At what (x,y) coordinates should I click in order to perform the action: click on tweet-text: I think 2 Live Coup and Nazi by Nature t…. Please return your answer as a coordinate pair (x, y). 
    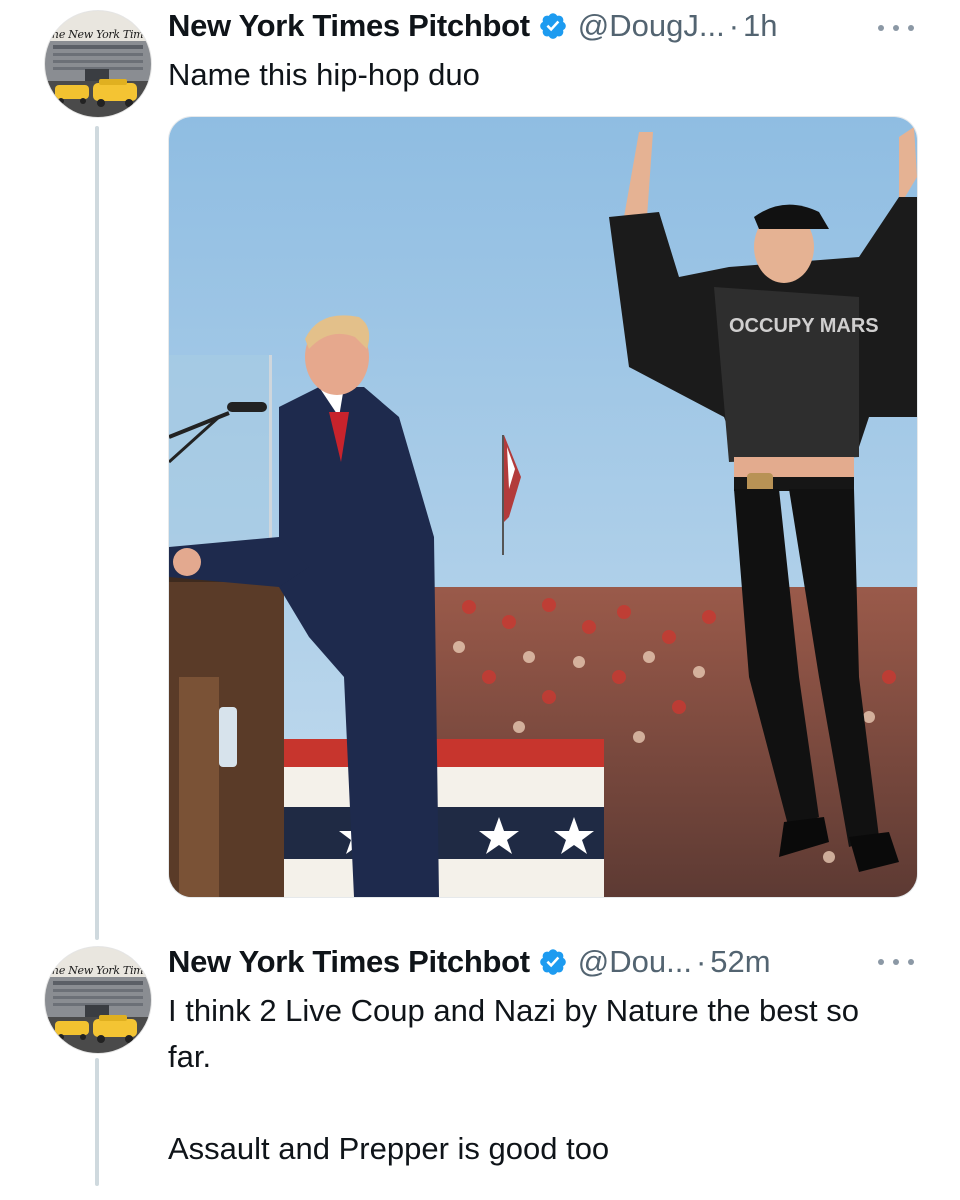
    Looking at the image, I should click on (518, 1080).